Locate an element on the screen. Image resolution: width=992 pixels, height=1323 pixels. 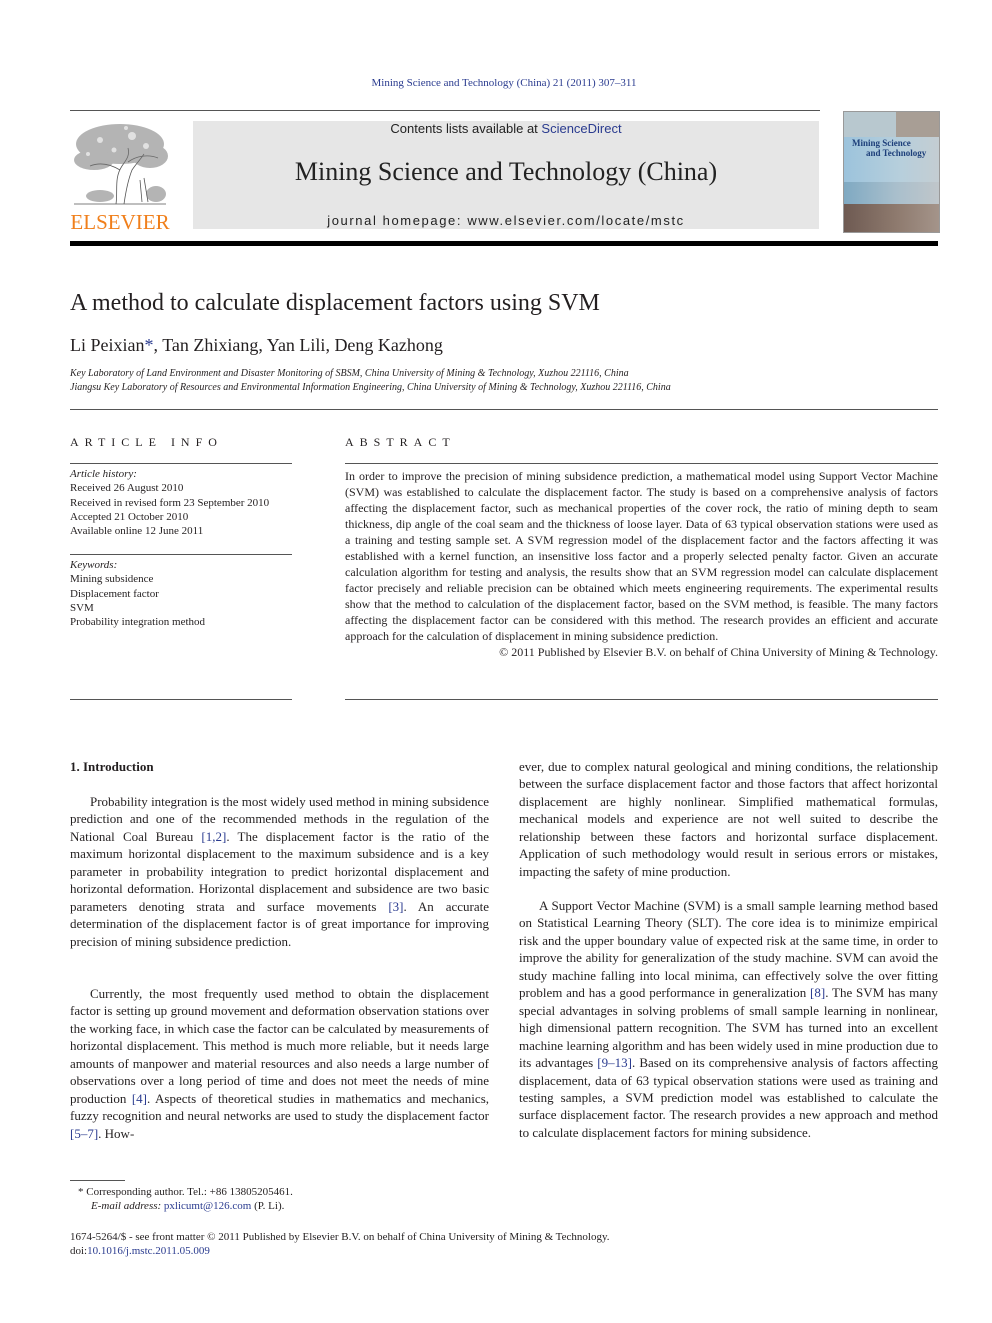
keyword: Displacement factor is located at coordinates (114, 593).